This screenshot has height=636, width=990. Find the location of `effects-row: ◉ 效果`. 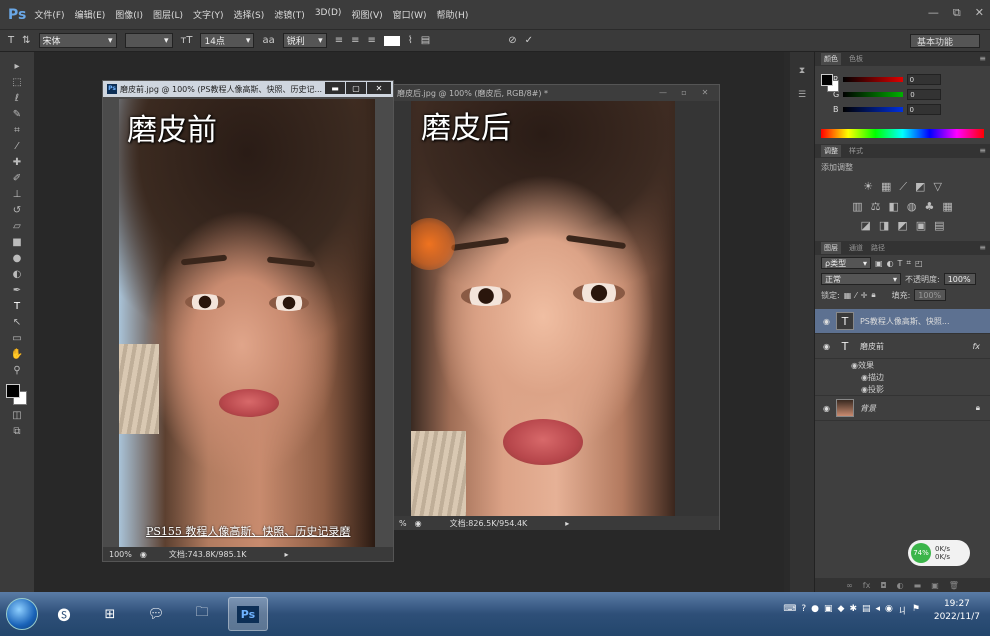

effects-row: ◉ 效果 is located at coordinates (920, 365).